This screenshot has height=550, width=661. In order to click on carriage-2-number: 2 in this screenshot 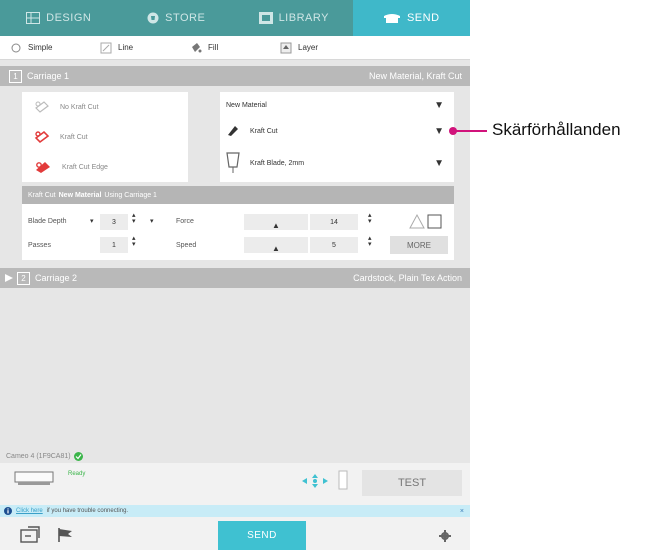, I will do `click(23, 278)`.